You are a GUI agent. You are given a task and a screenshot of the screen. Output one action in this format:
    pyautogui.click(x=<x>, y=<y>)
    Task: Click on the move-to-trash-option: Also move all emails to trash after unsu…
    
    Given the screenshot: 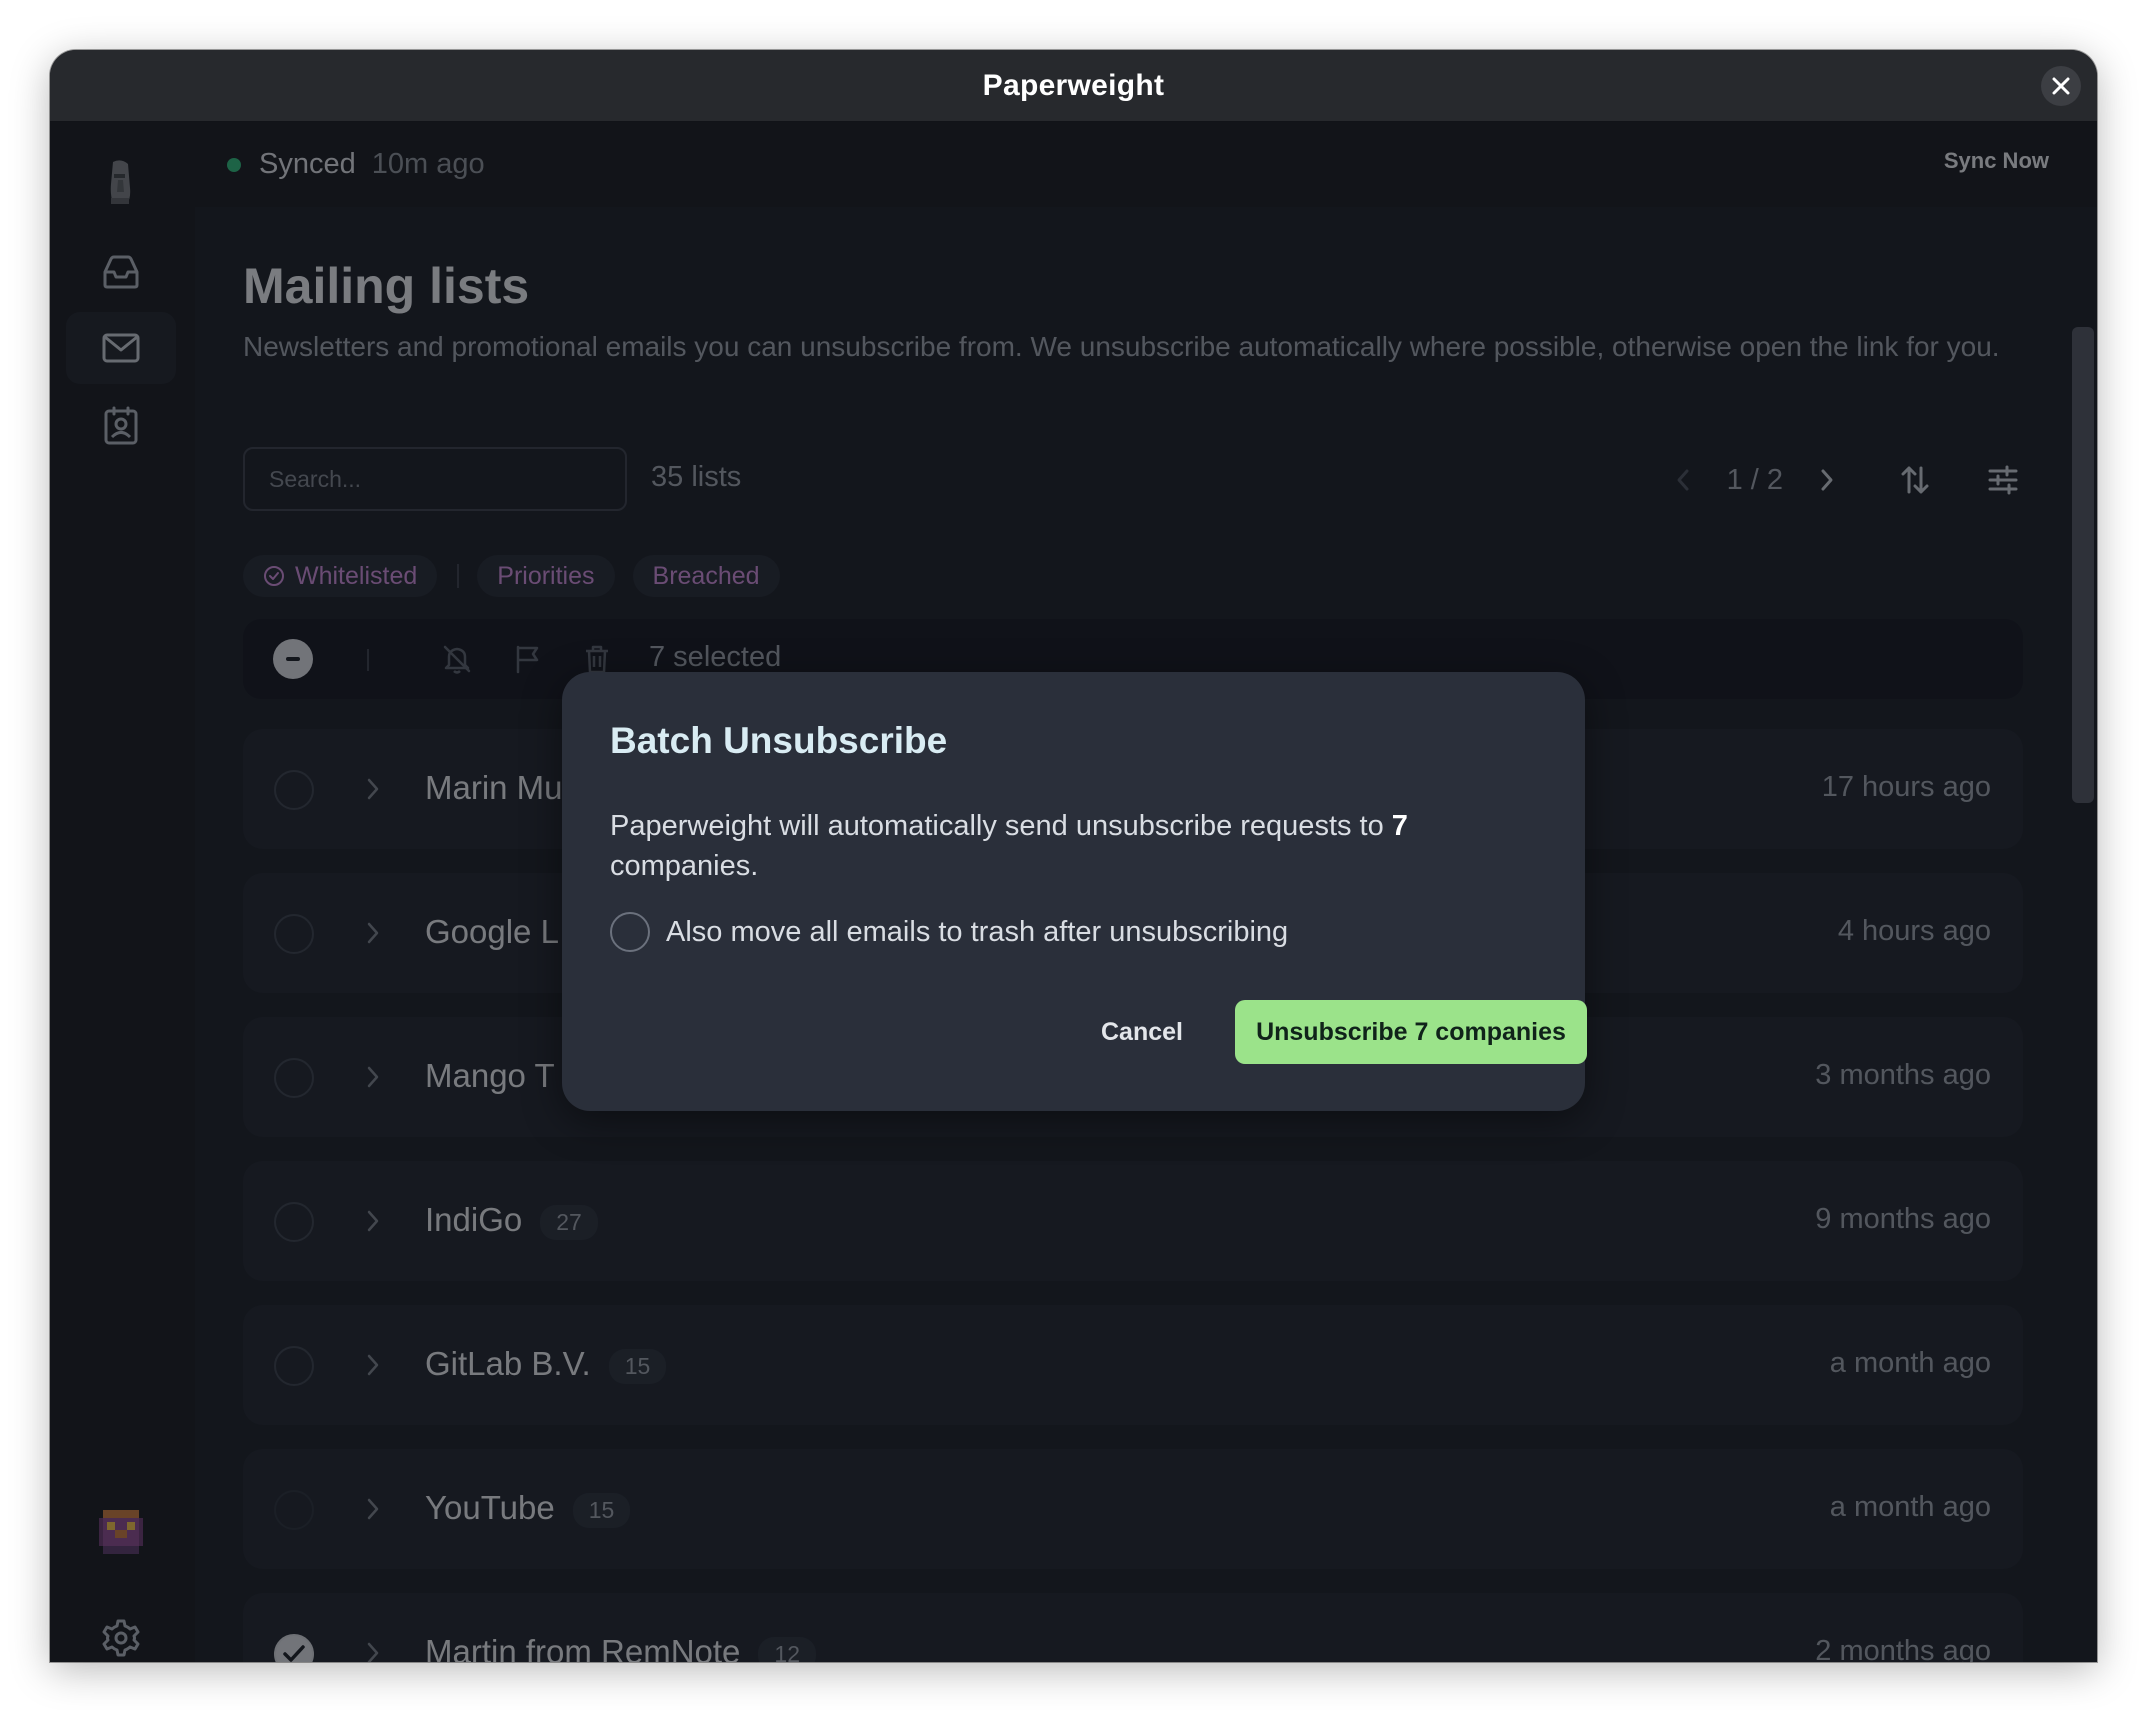 What is the action you would take?
    pyautogui.click(x=949, y=932)
    